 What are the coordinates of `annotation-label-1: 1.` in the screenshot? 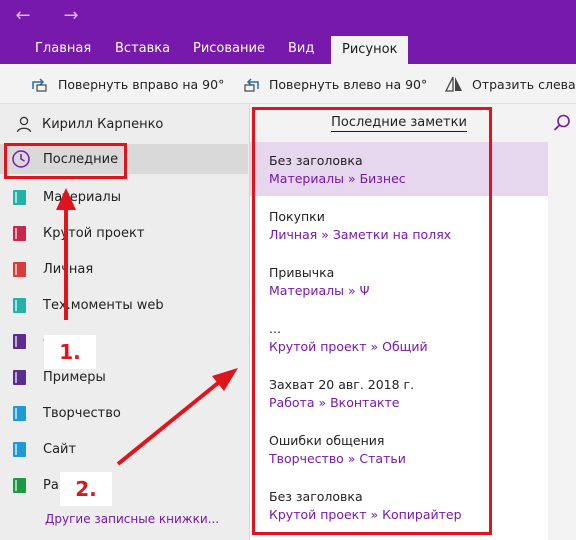 It's located at (70, 352).